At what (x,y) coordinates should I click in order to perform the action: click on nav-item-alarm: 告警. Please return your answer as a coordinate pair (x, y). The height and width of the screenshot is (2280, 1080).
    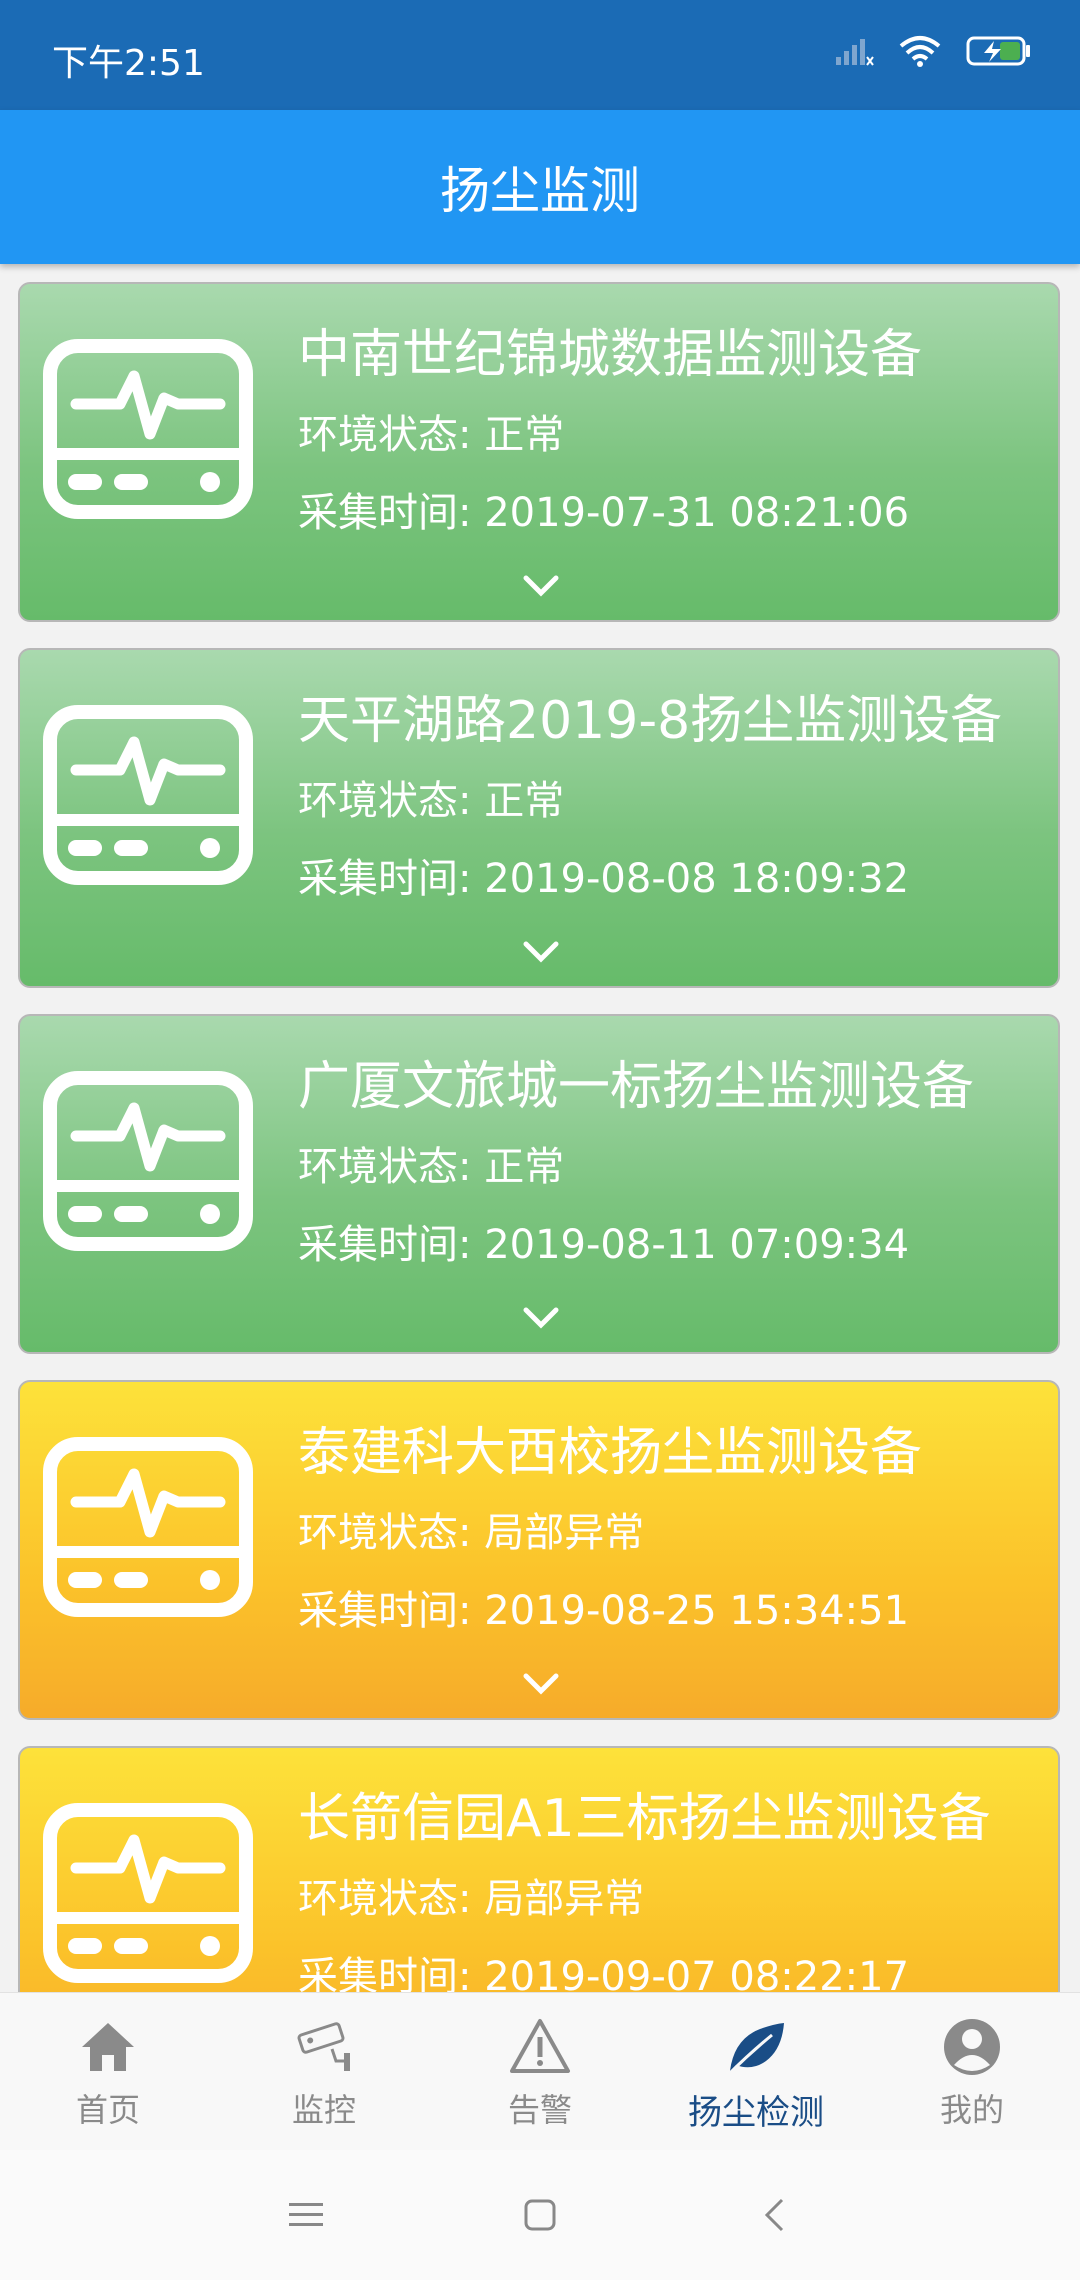
    Looking at the image, I should click on (540, 2072).